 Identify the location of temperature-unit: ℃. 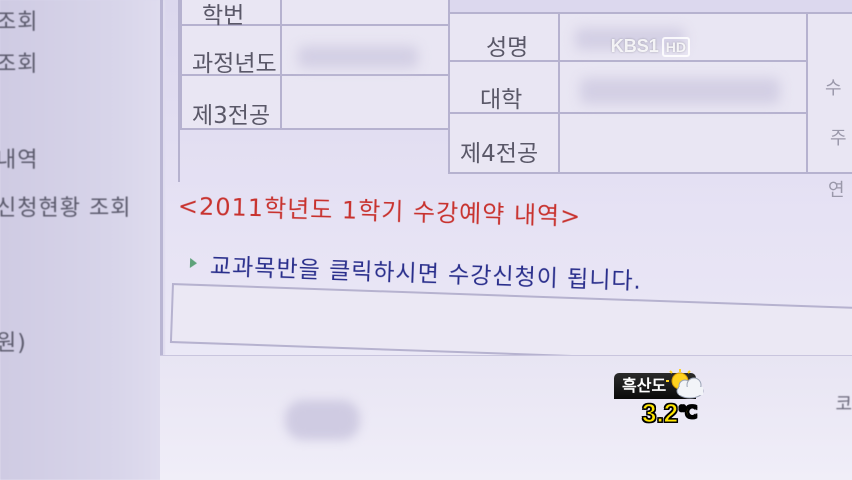
(688, 413).